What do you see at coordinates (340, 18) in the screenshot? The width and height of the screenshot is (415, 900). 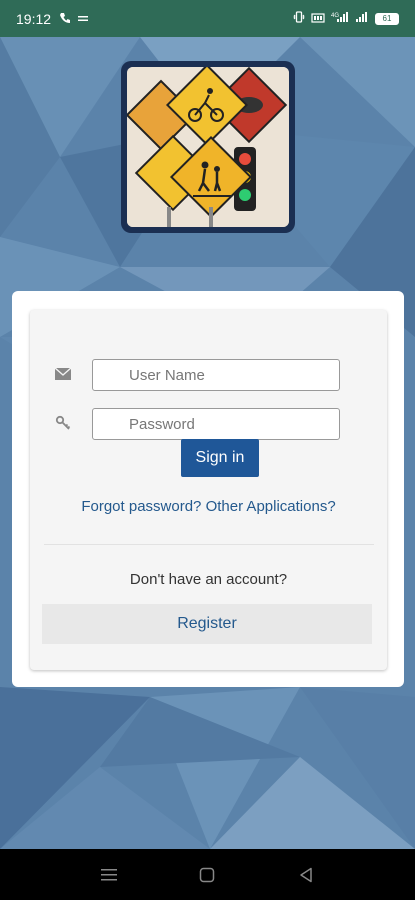 I see `signal-icon-1: 4G` at bounding box center [340, 18].